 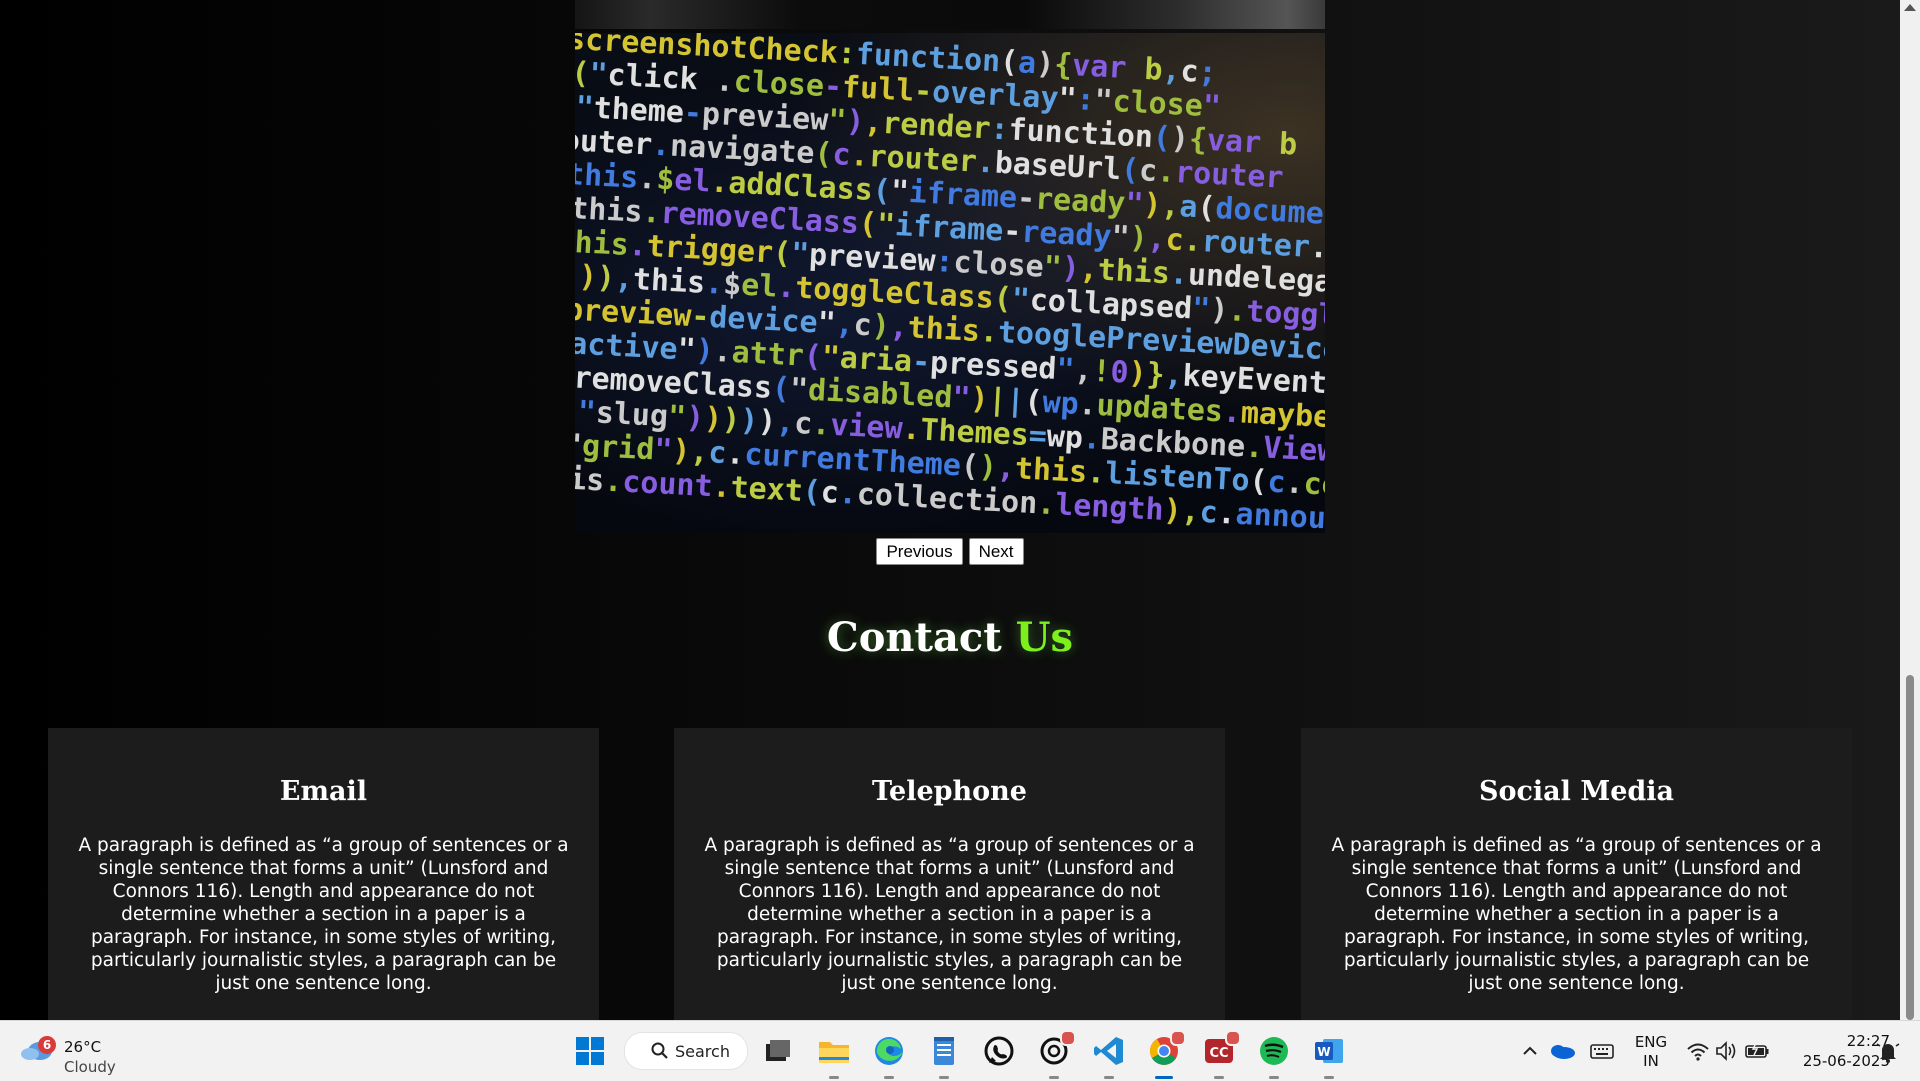 I want to click on creative-cloud-icon: CC, so click(x=1221, y=1054).